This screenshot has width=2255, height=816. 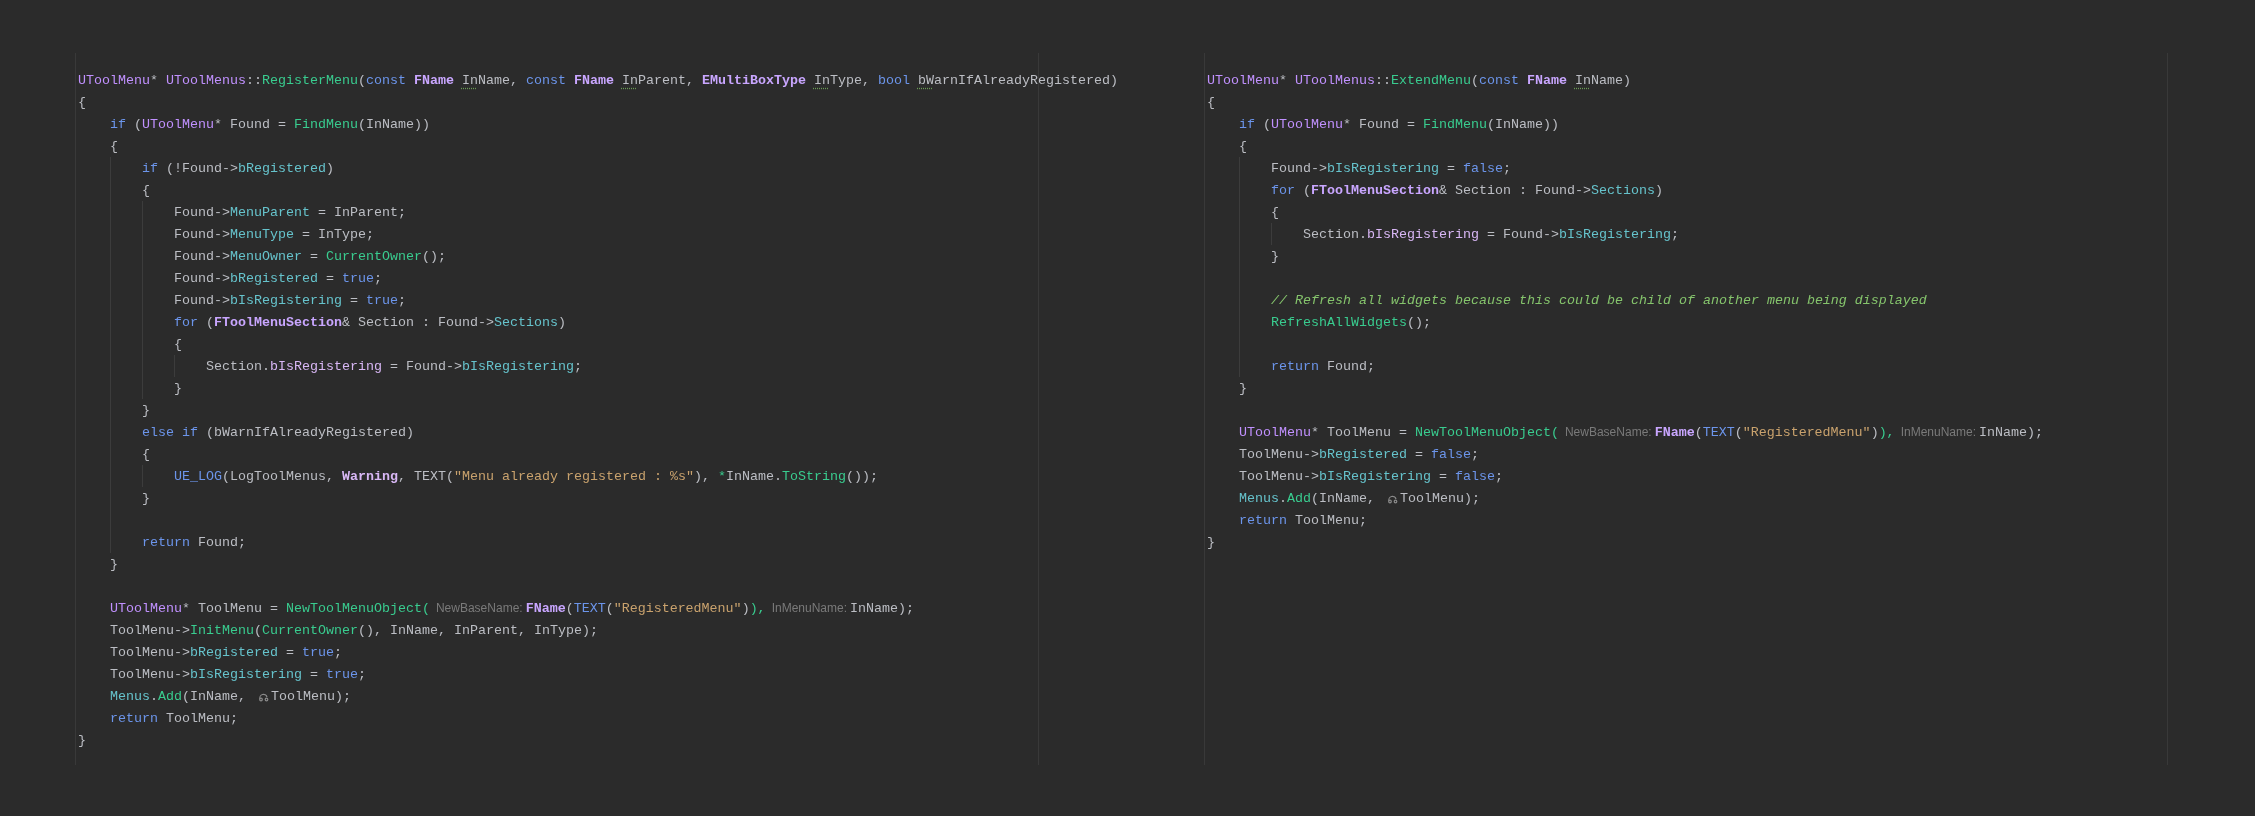 I want to click on code-text: UE_LOG(LogToolMenus, Warning, TEXT("Menu already registered : %s"), *InName.ToString());, so click(x=526, y=476).